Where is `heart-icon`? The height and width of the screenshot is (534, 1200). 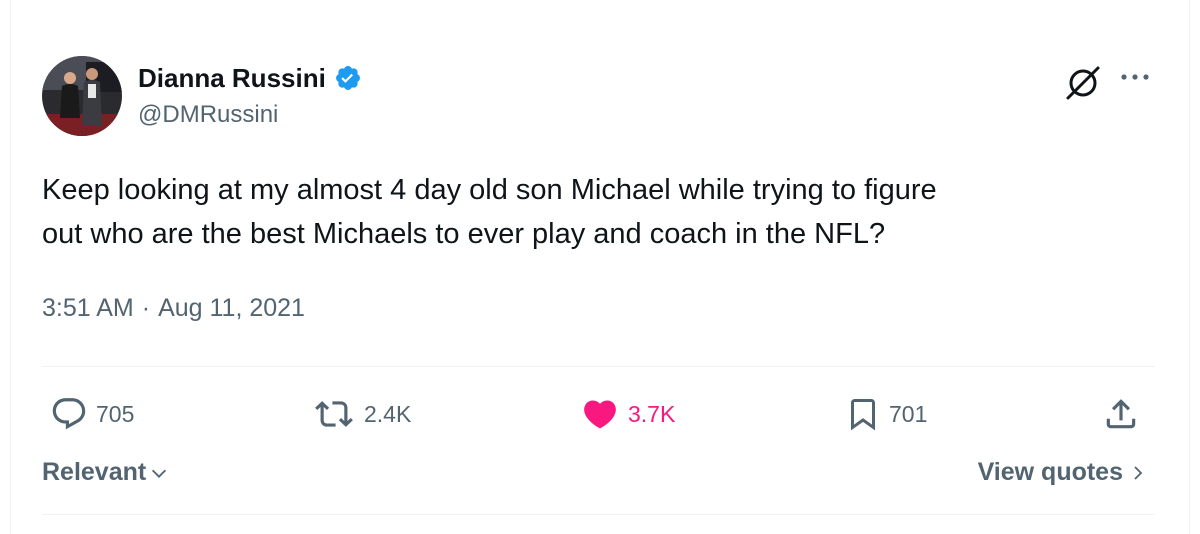 heart-icon is located at coordinates (600, 414).